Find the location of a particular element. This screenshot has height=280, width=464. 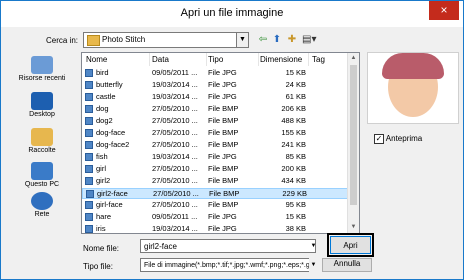

file-name: girl2 is located at coordinates (103, 180).